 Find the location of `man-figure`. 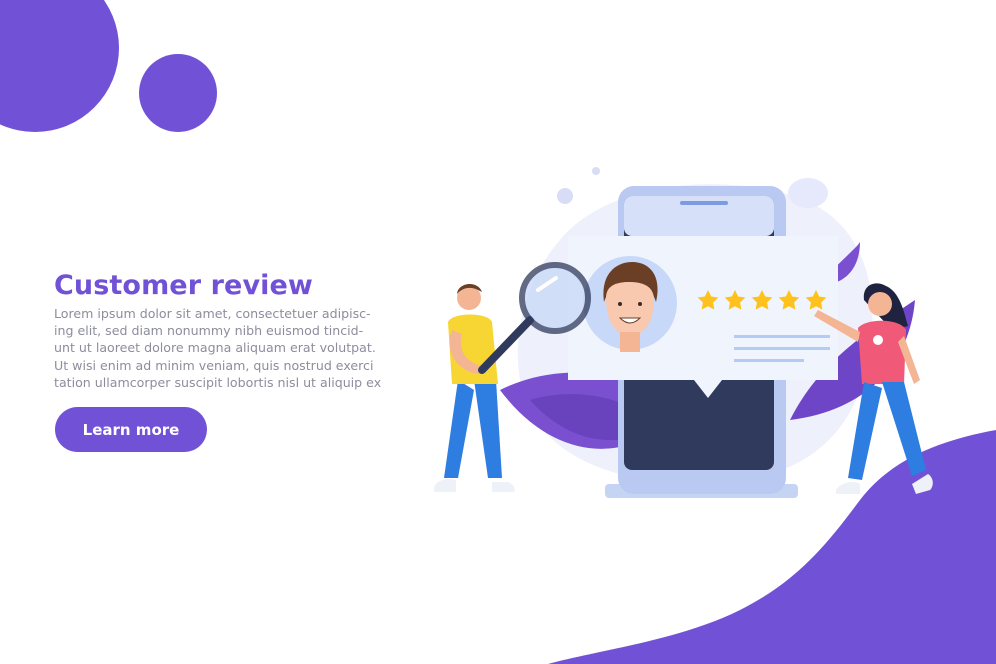

man-figure is located at coordinates (474, 387).